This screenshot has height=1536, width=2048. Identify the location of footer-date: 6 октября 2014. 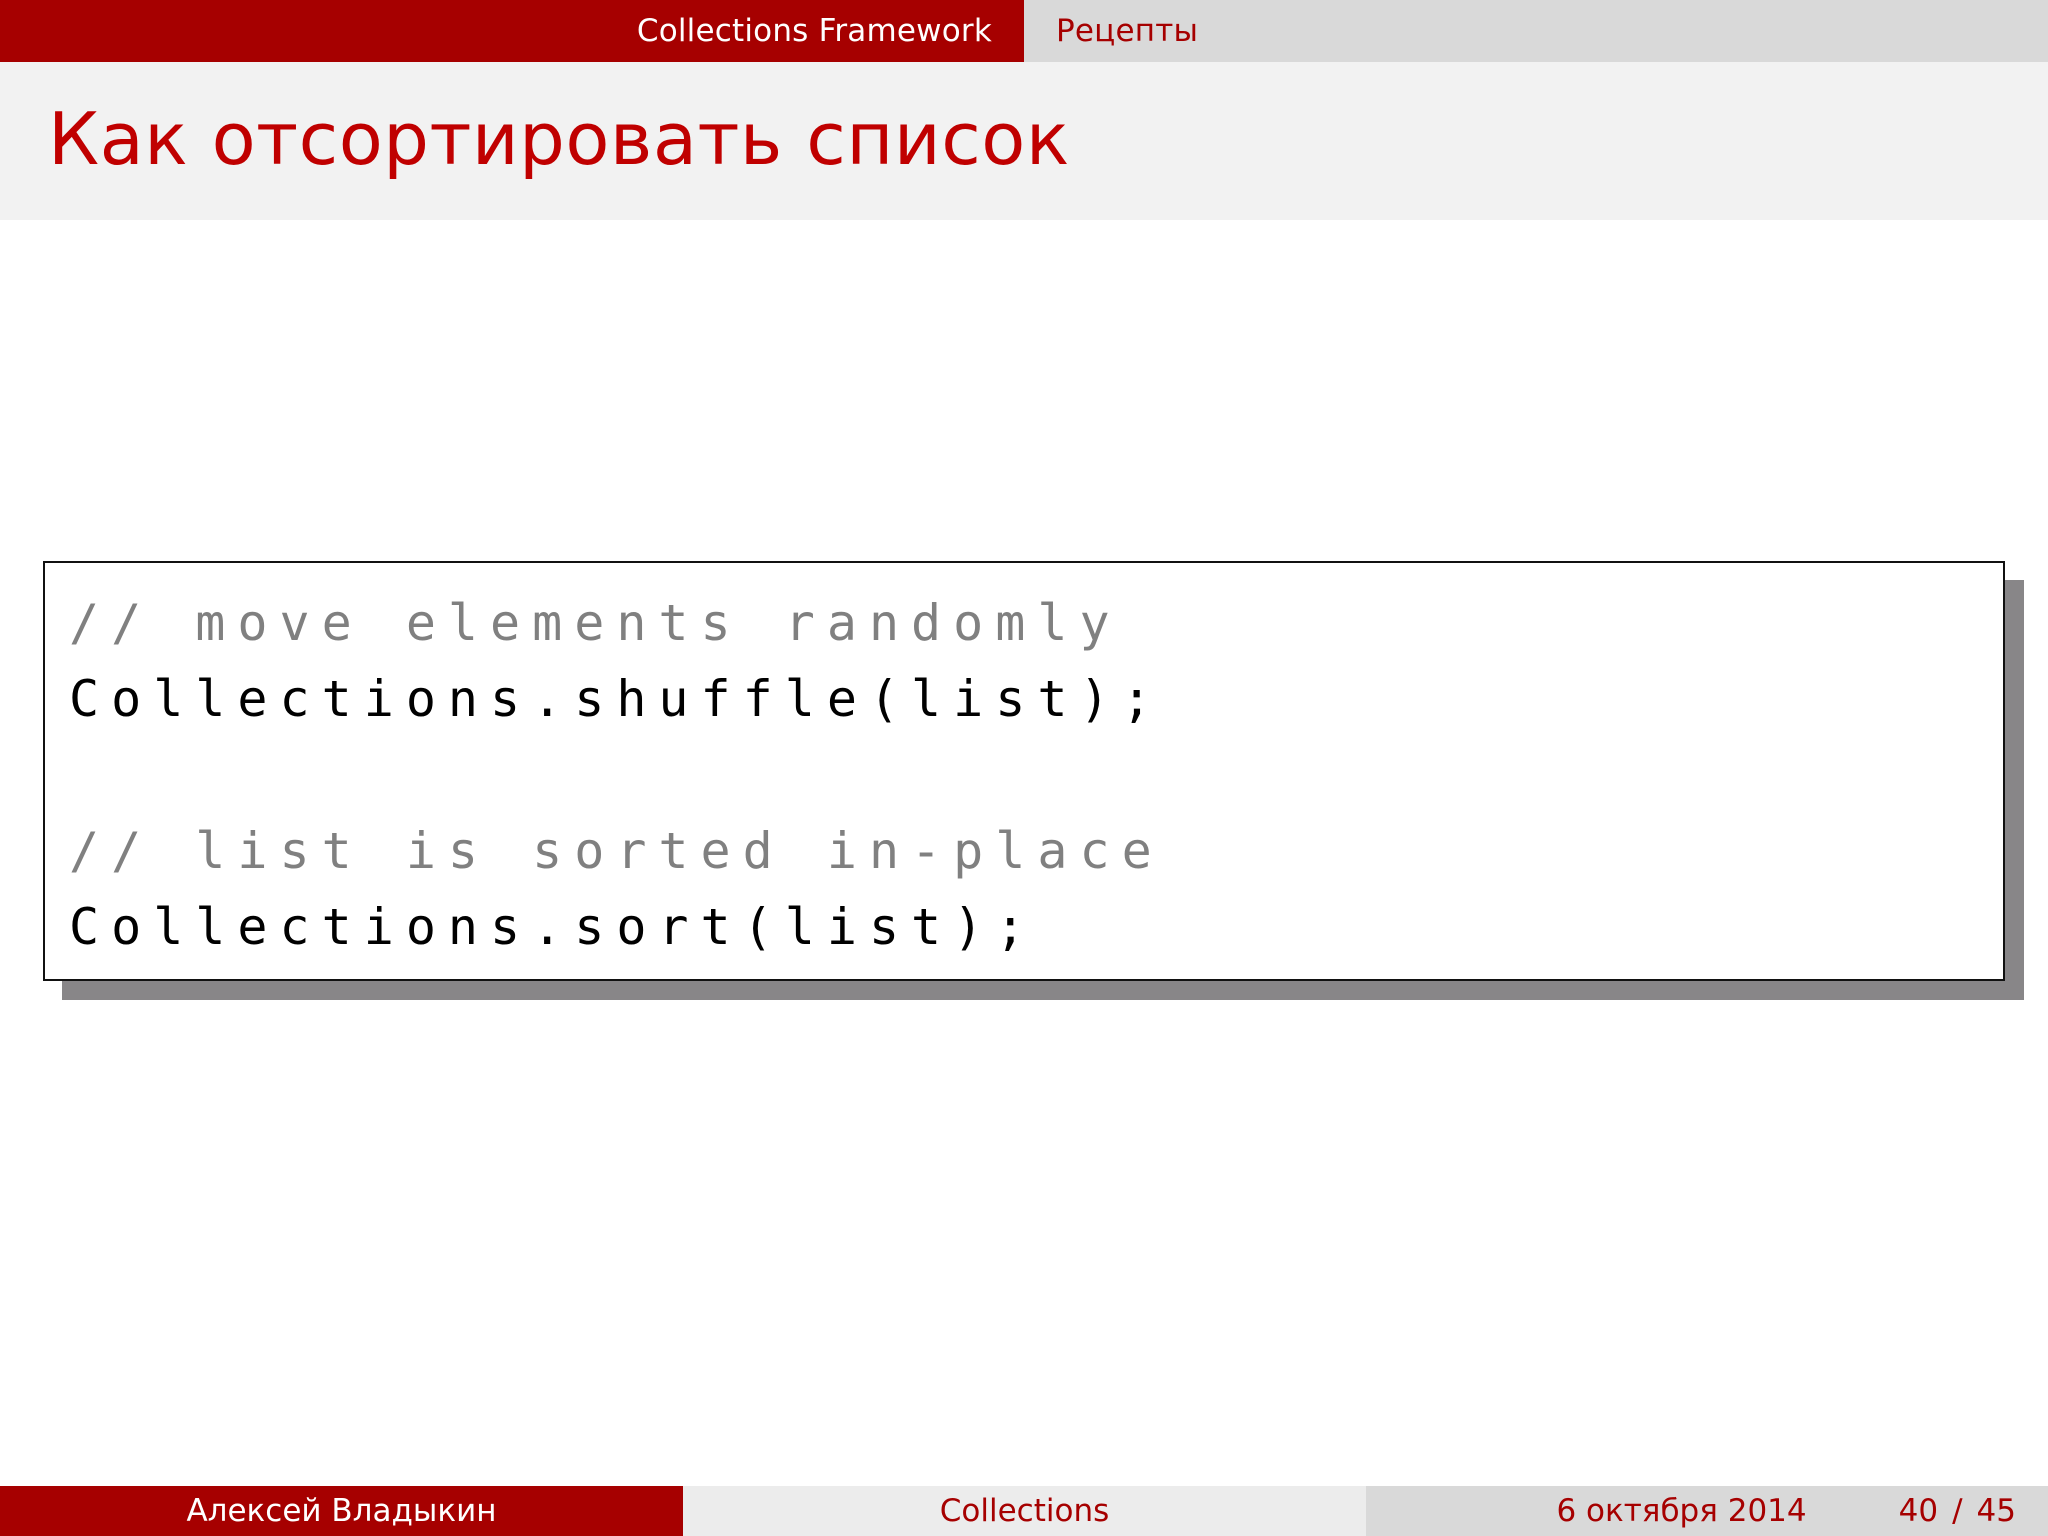
(1681, 1511).